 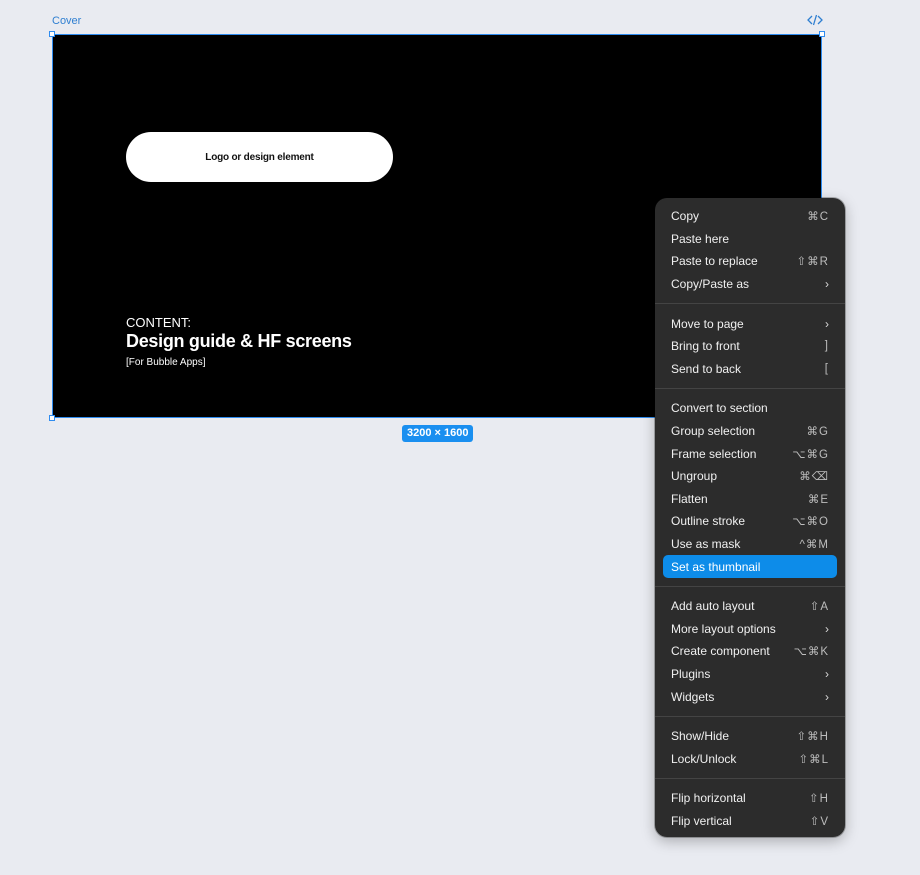 I want to click on menu-item-send-to-back: Send to back [, so click(x=750, y=369).